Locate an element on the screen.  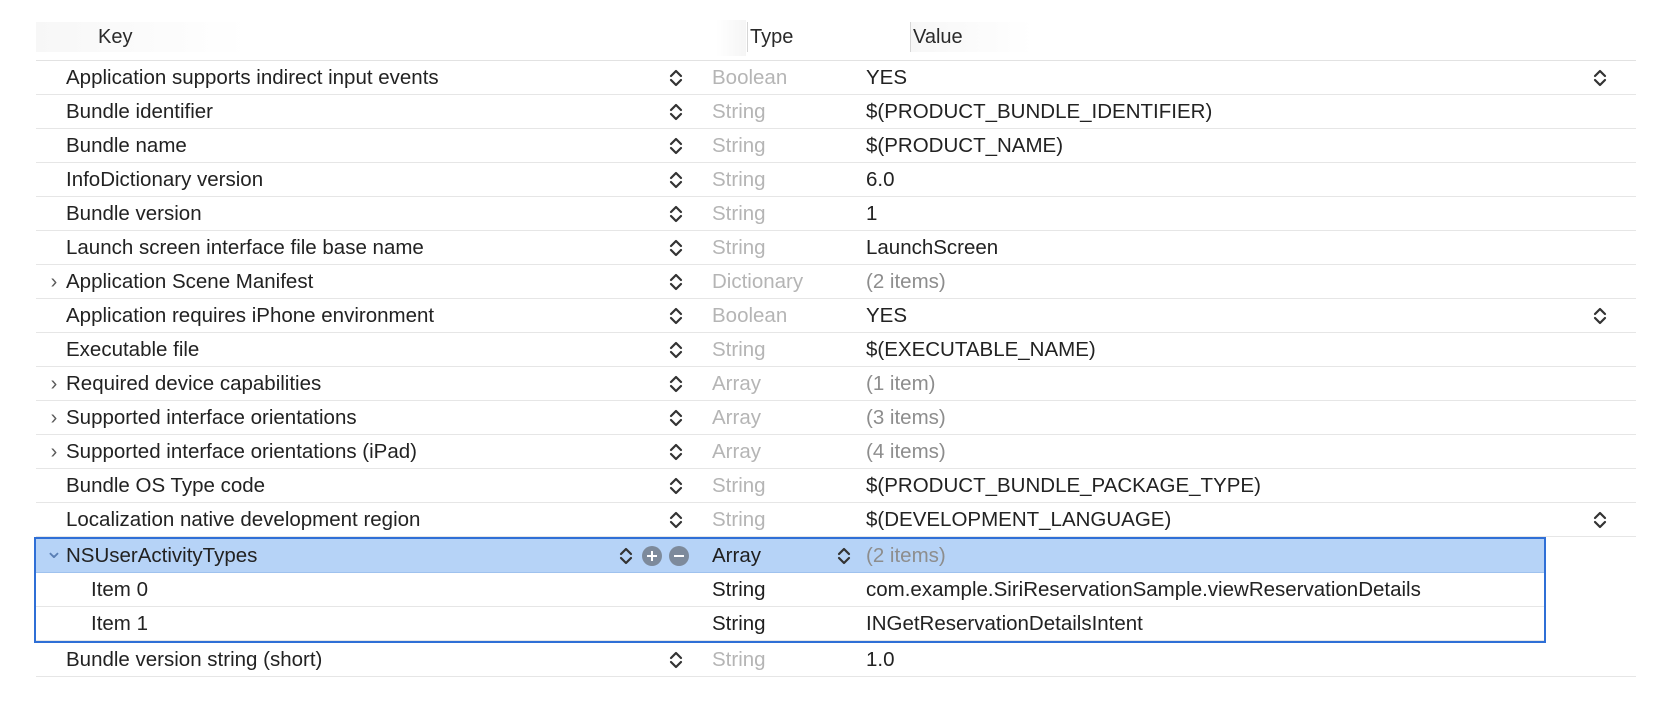
type-column-header: Type is located at coordinates (823, 37).